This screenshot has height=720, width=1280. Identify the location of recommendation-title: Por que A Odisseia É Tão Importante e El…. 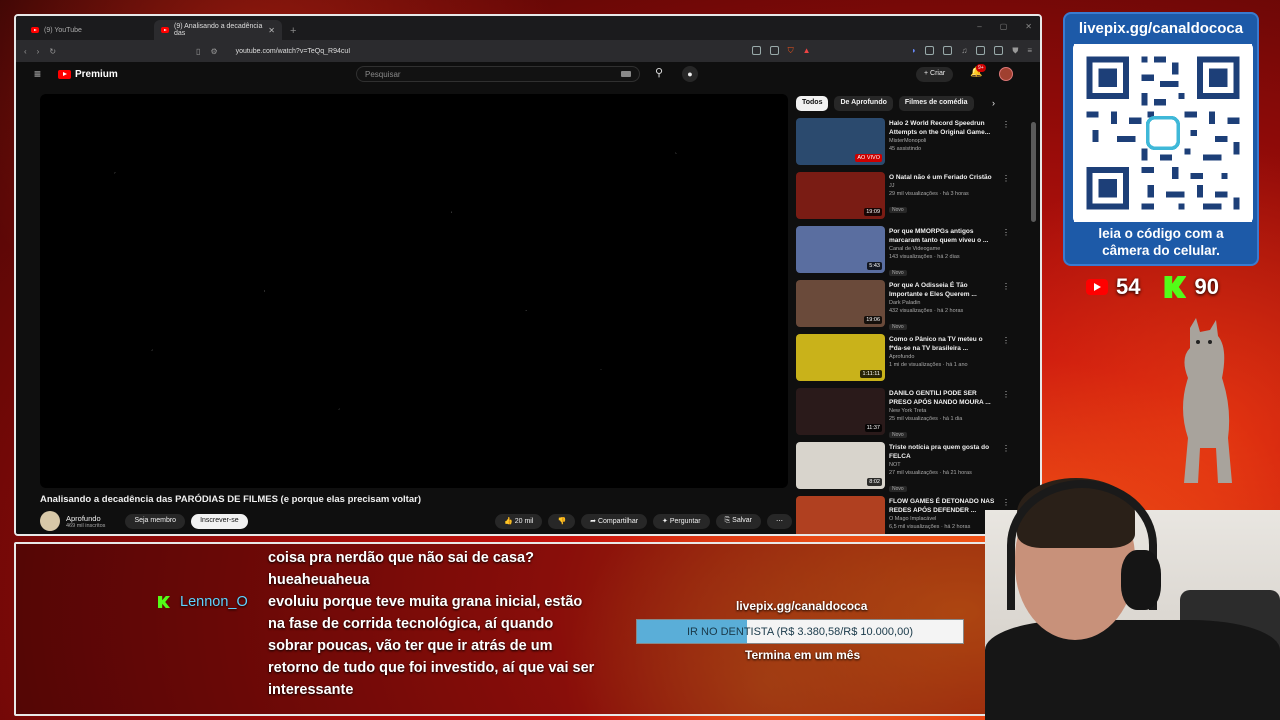
(943, 290).